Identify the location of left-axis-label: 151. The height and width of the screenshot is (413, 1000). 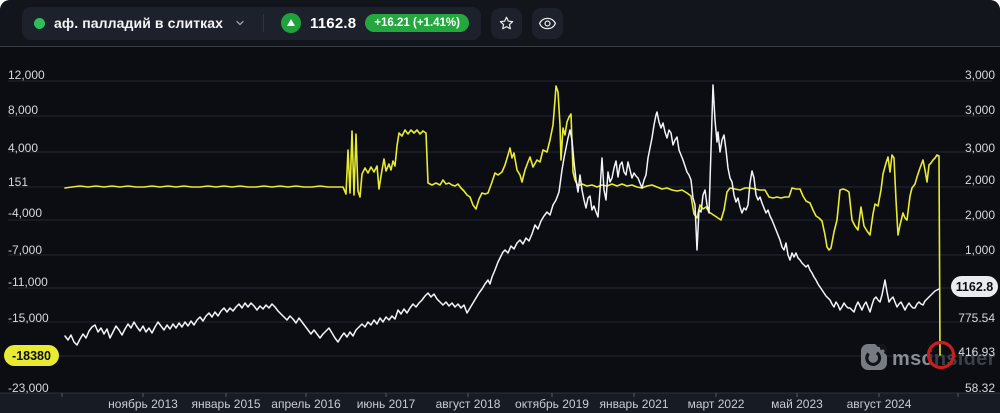
(18, 182).